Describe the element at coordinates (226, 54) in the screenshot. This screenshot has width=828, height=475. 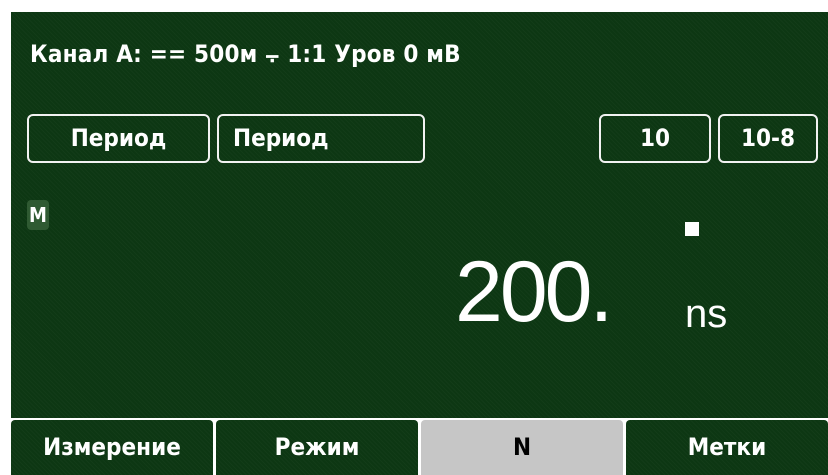
I see `impedance-value: 500м` at that location.